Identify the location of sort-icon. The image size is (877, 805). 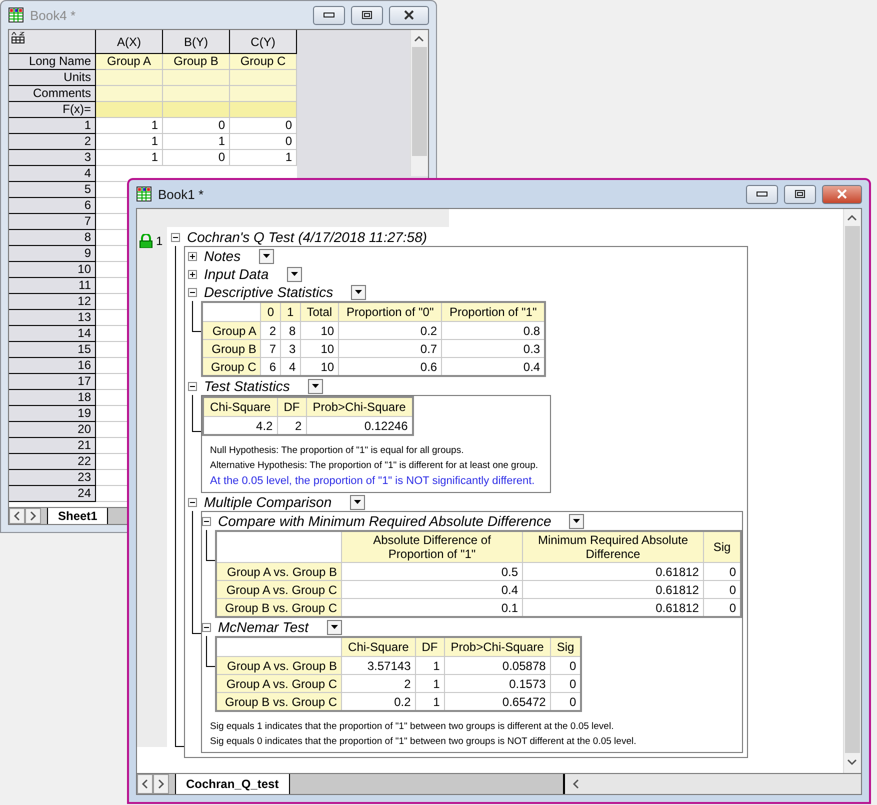
(18, 38).